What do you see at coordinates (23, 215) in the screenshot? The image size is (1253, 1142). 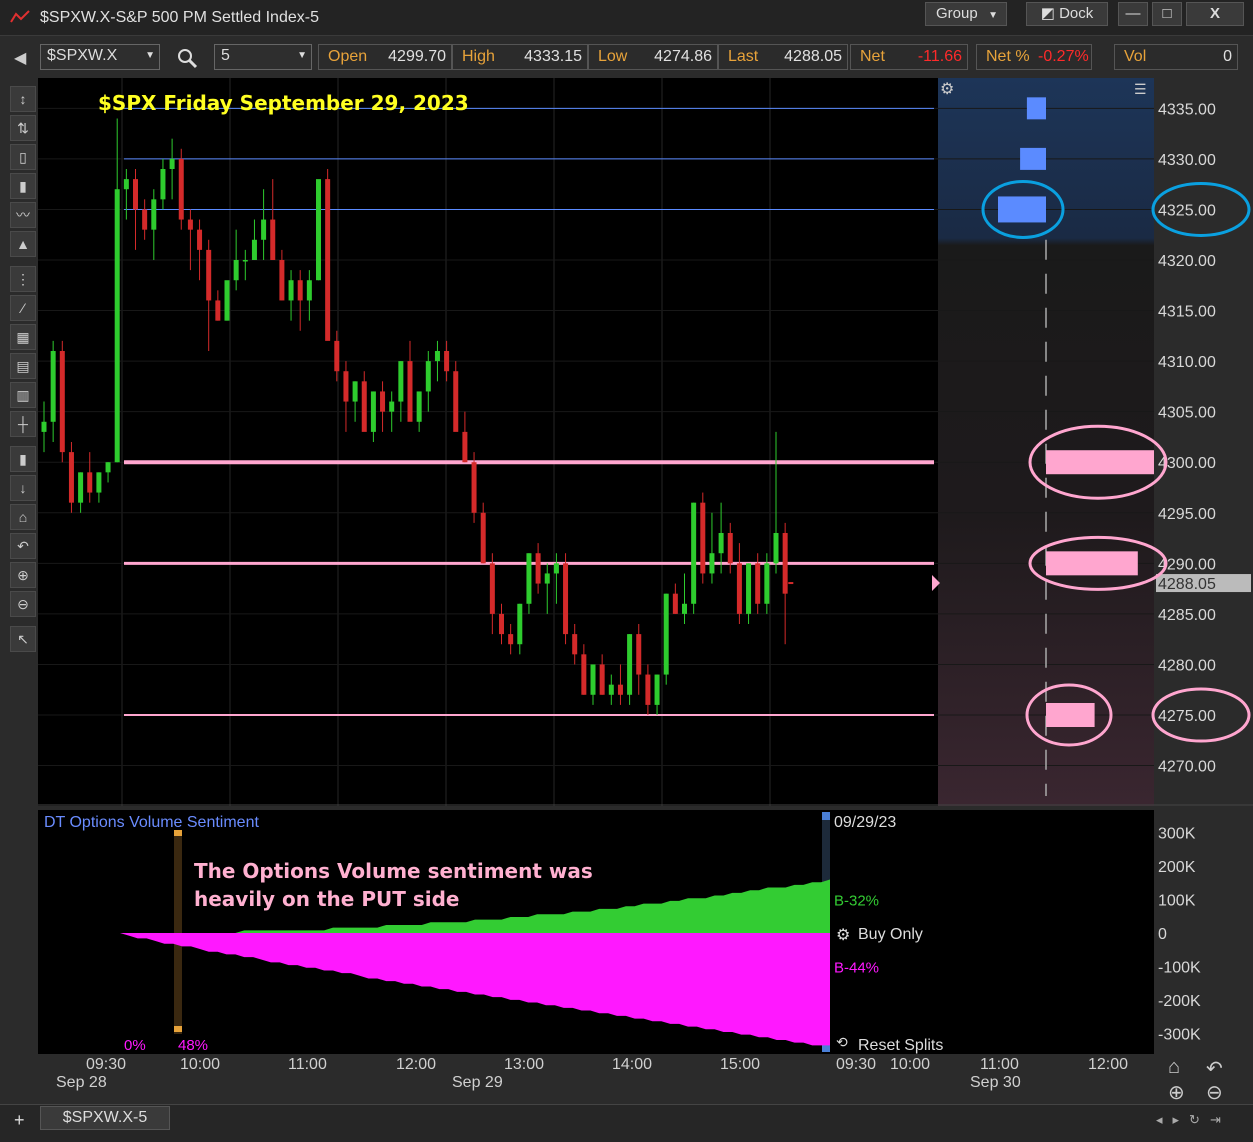 I see `line-tool-icon: 〰` at bounding box center [23, 215].